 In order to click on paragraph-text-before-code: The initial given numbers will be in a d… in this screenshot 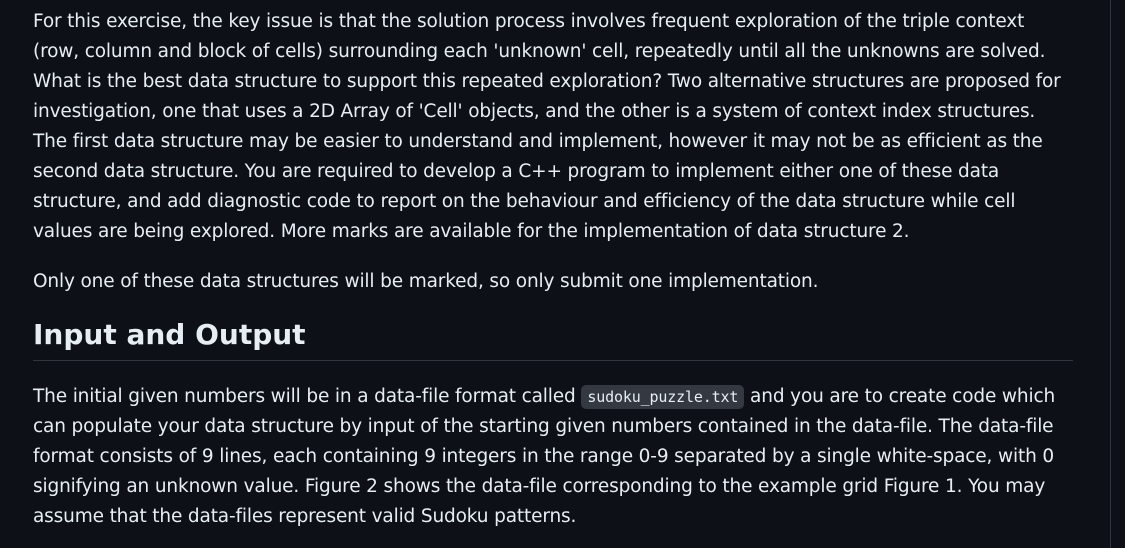, I will do `click(307, 396)`.